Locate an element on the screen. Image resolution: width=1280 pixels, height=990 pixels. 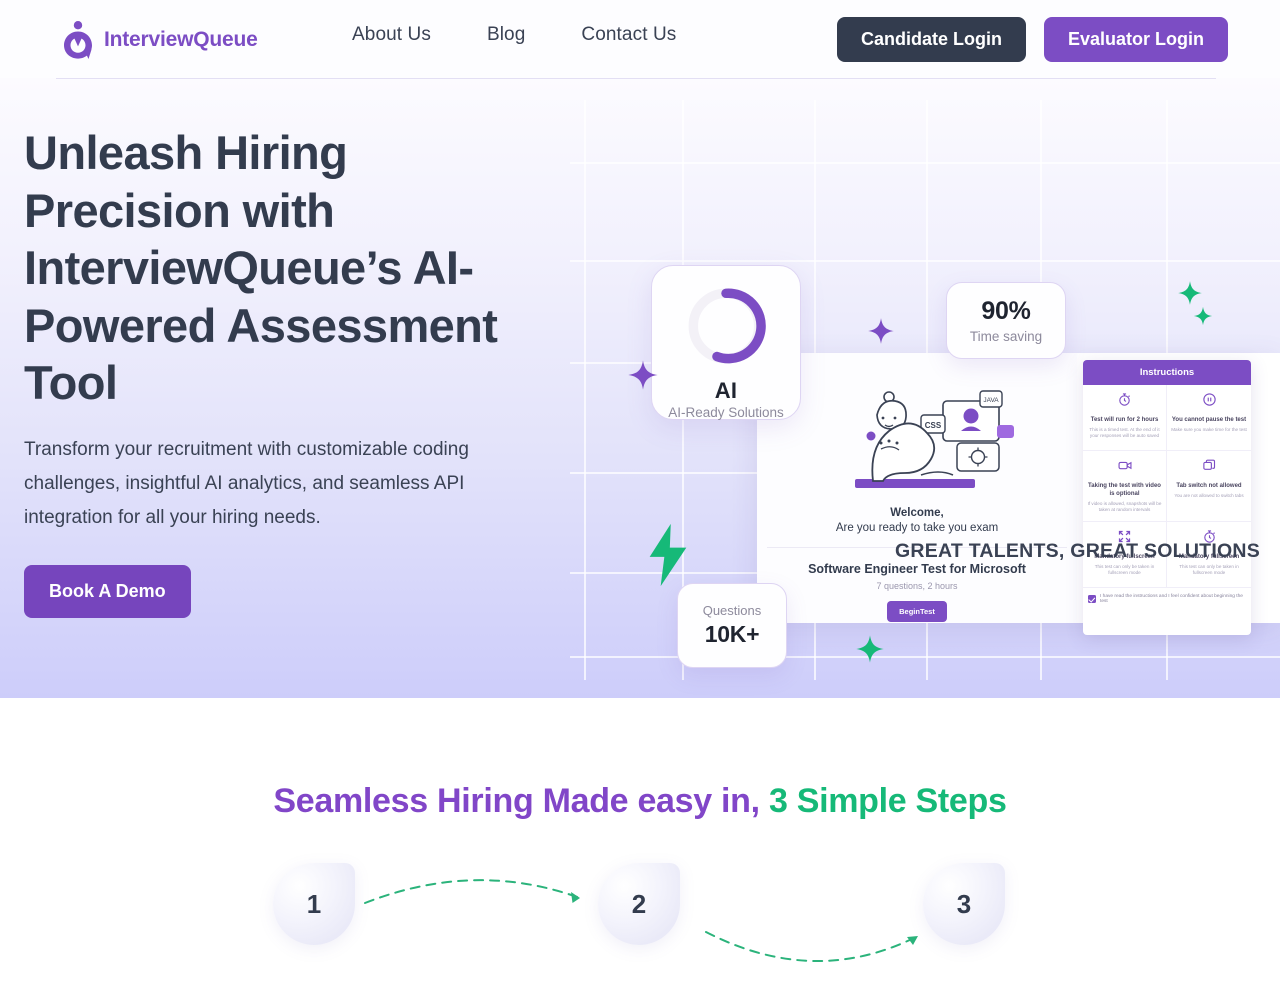
step-circle-3: 3 is located at coordinates (964, 904).